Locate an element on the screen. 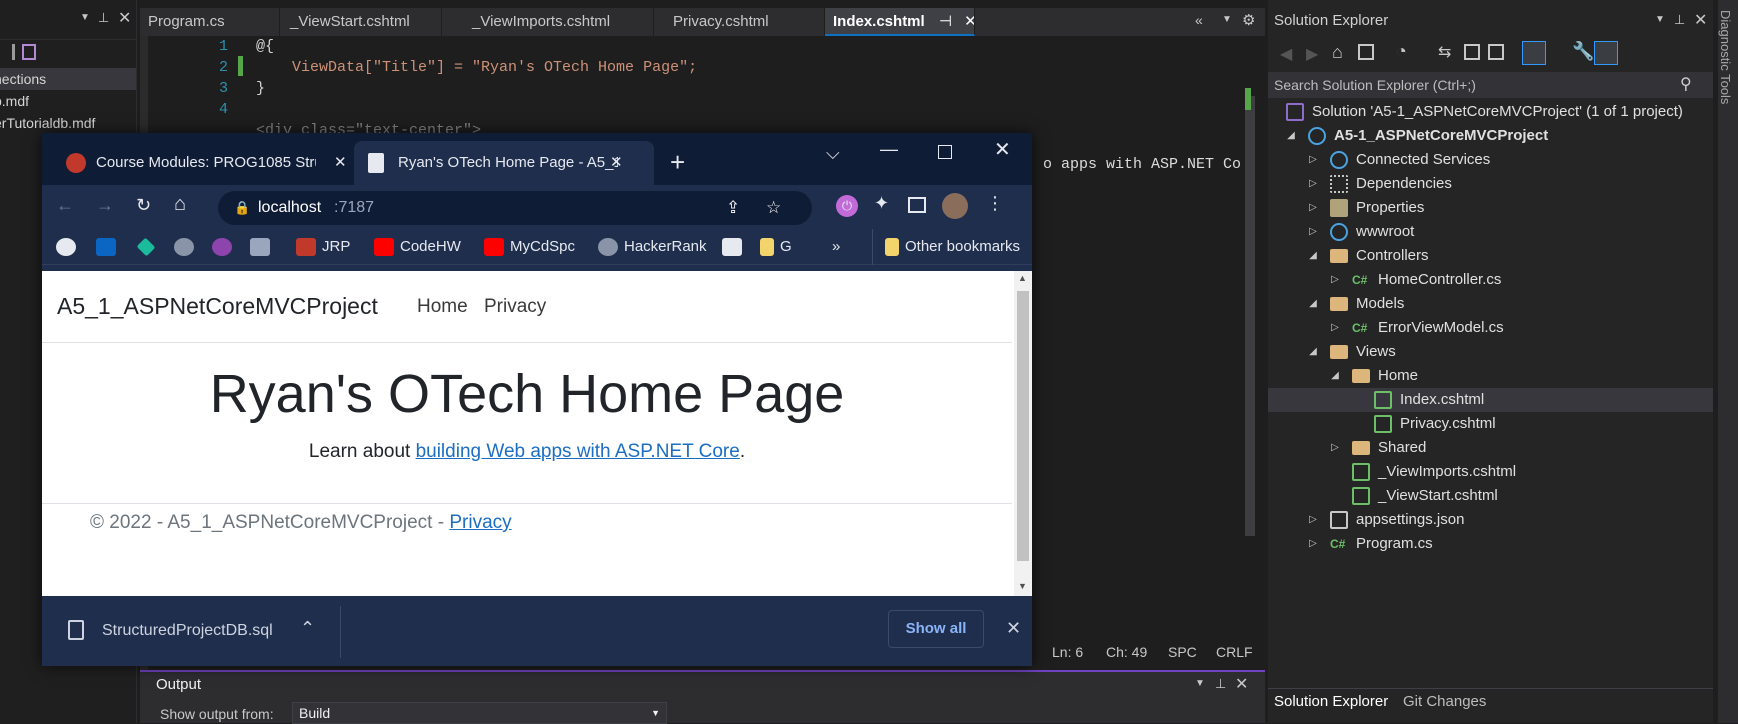 The height and width of the screenshot is (724, 1738). tree-item-shared: ▷ Shared is located at coordinates (1490, 448).